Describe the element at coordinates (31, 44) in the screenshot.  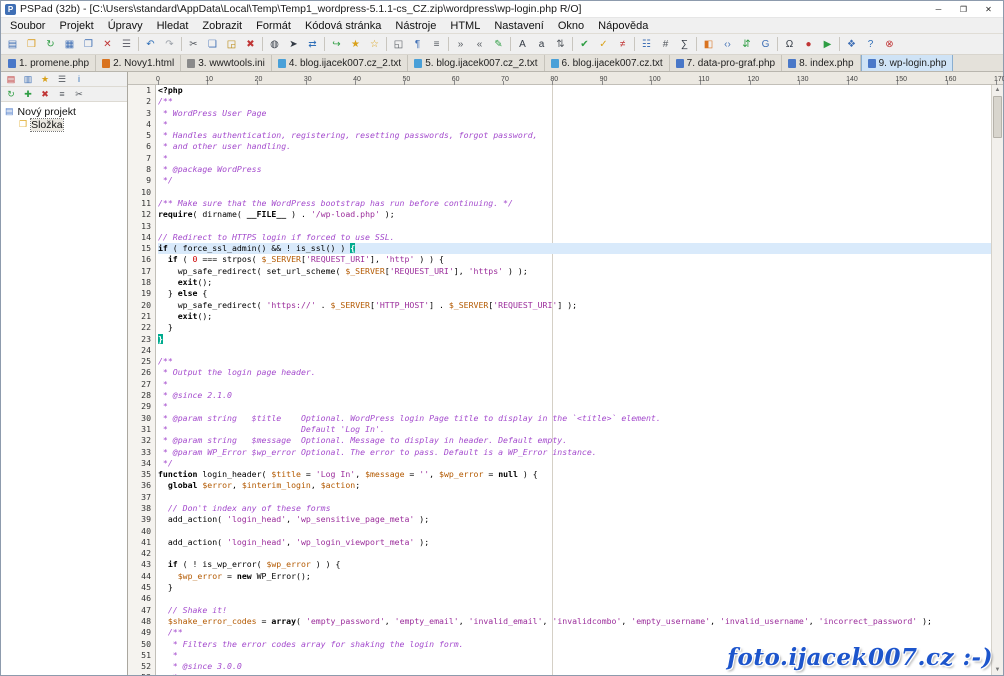
I see `open-file-button: ❒` at that location.